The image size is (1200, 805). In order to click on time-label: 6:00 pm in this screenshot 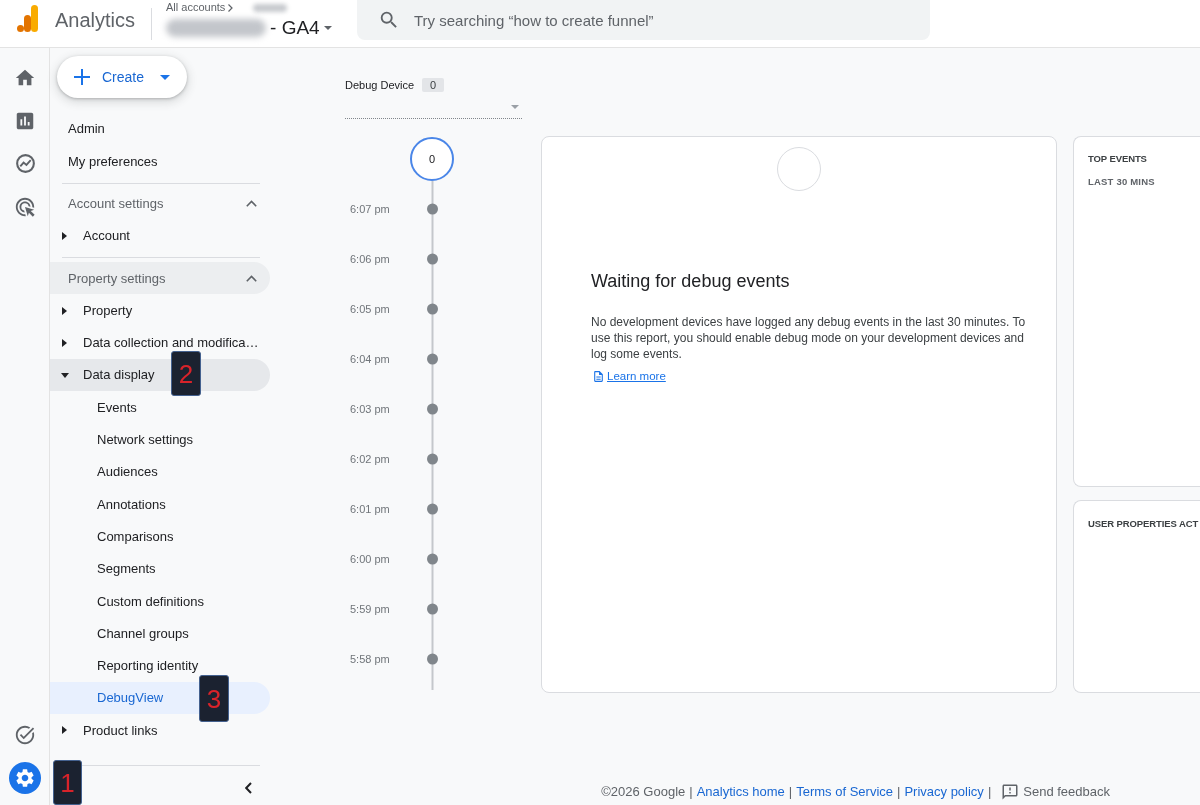, I will do `click(370, 559)`.